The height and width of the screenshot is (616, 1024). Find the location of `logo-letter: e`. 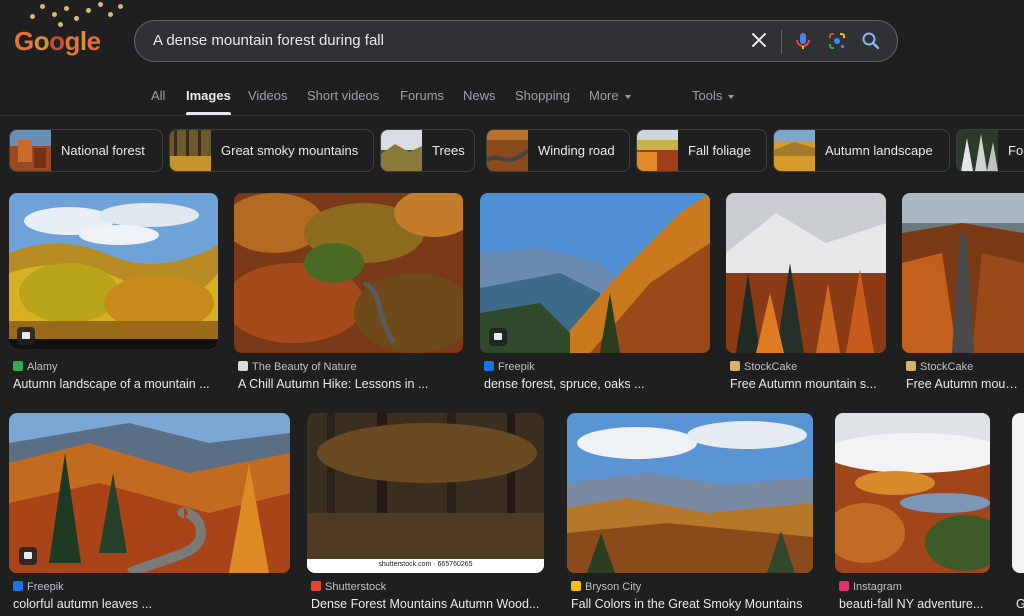

logo-letter: e is located at coordinates (93, 41).